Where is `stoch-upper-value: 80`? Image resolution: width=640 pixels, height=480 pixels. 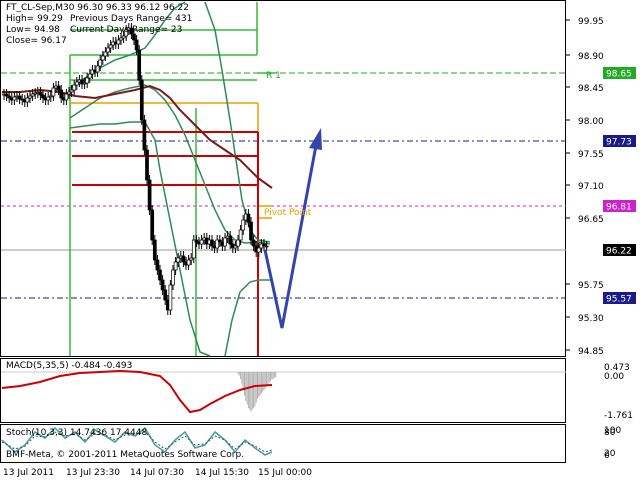 stoch-upper-value: 80 is located at coordinates (610, 433).